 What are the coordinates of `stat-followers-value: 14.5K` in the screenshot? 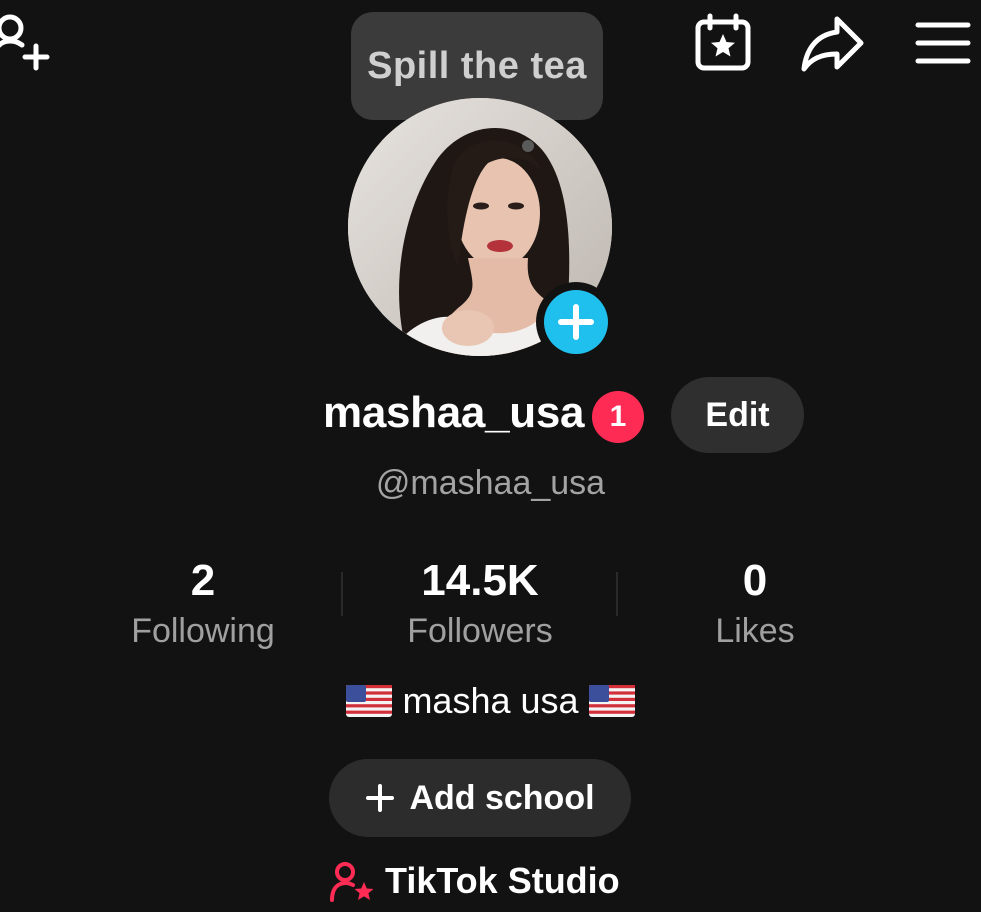 It's located at (480, 580).